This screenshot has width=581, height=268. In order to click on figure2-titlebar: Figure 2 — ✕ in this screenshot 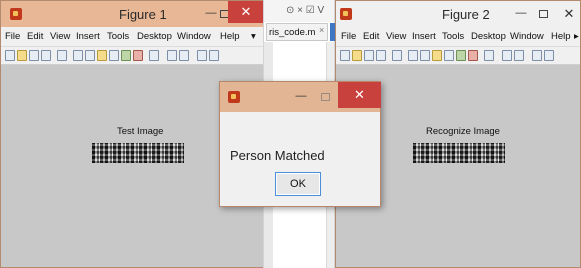, I will do `click(458, 14)`.